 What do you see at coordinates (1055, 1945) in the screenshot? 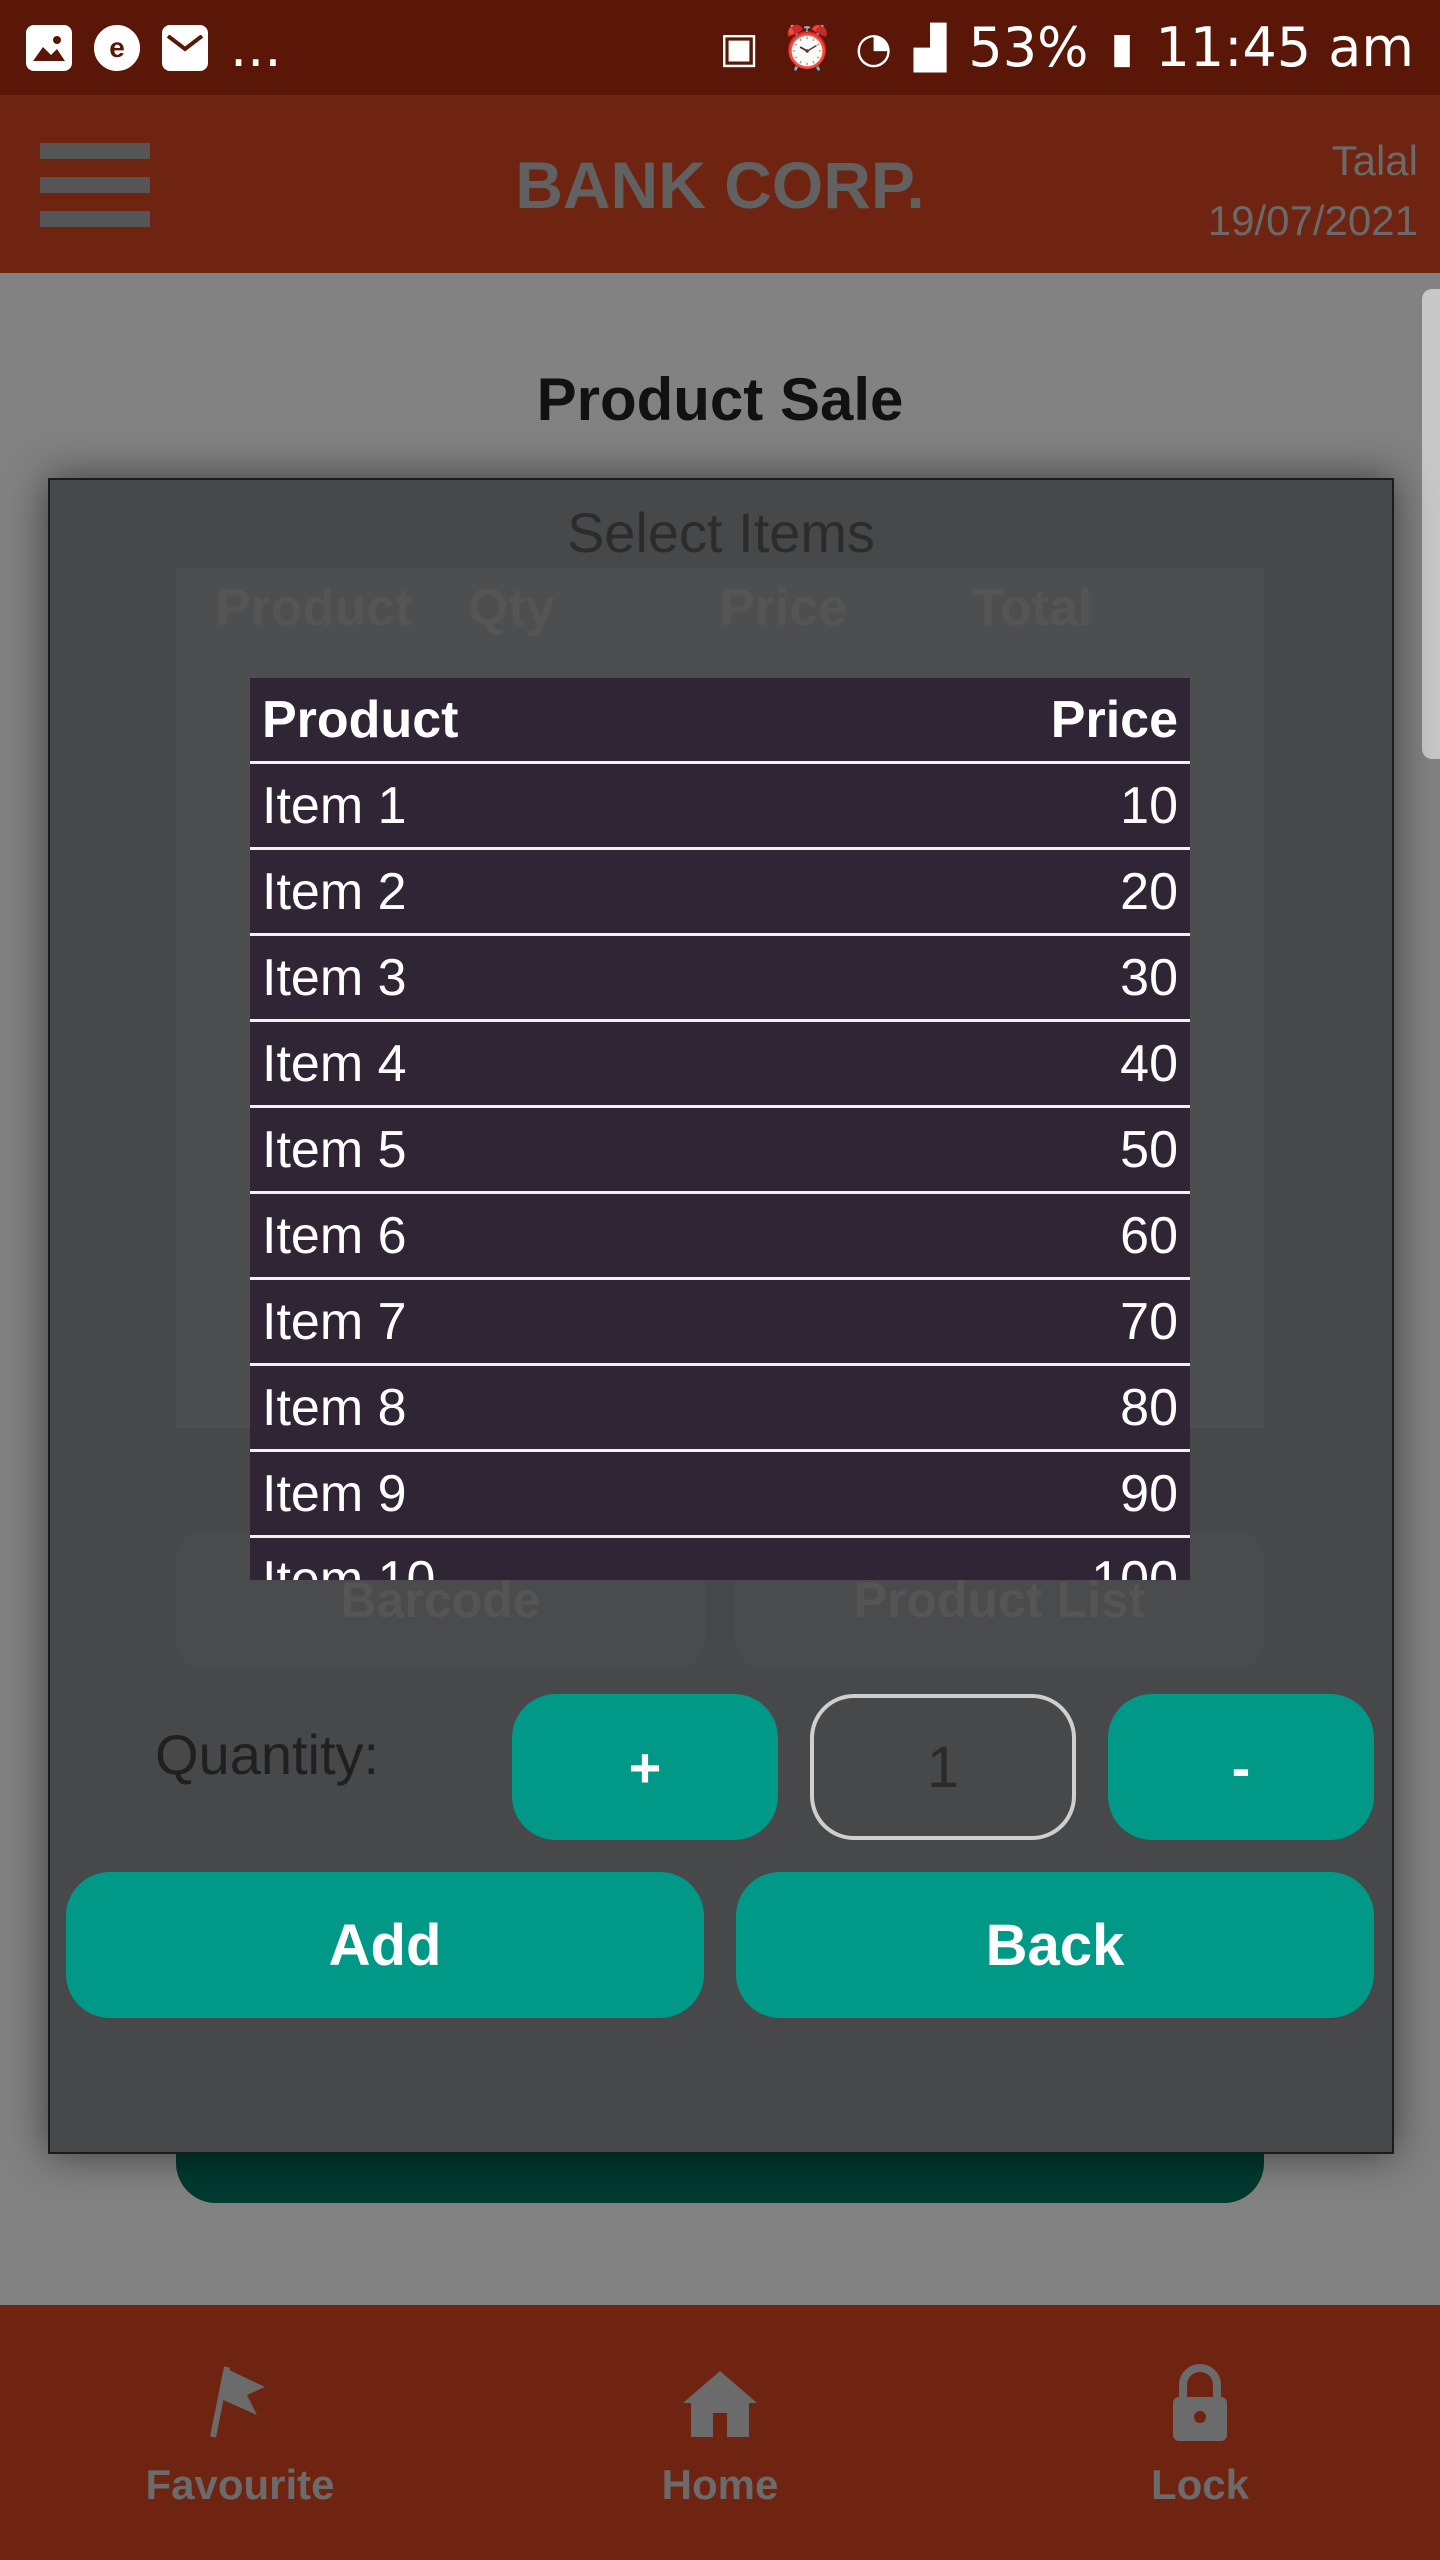
I see `back-button: Back` at bounding box center [1055, 1945].